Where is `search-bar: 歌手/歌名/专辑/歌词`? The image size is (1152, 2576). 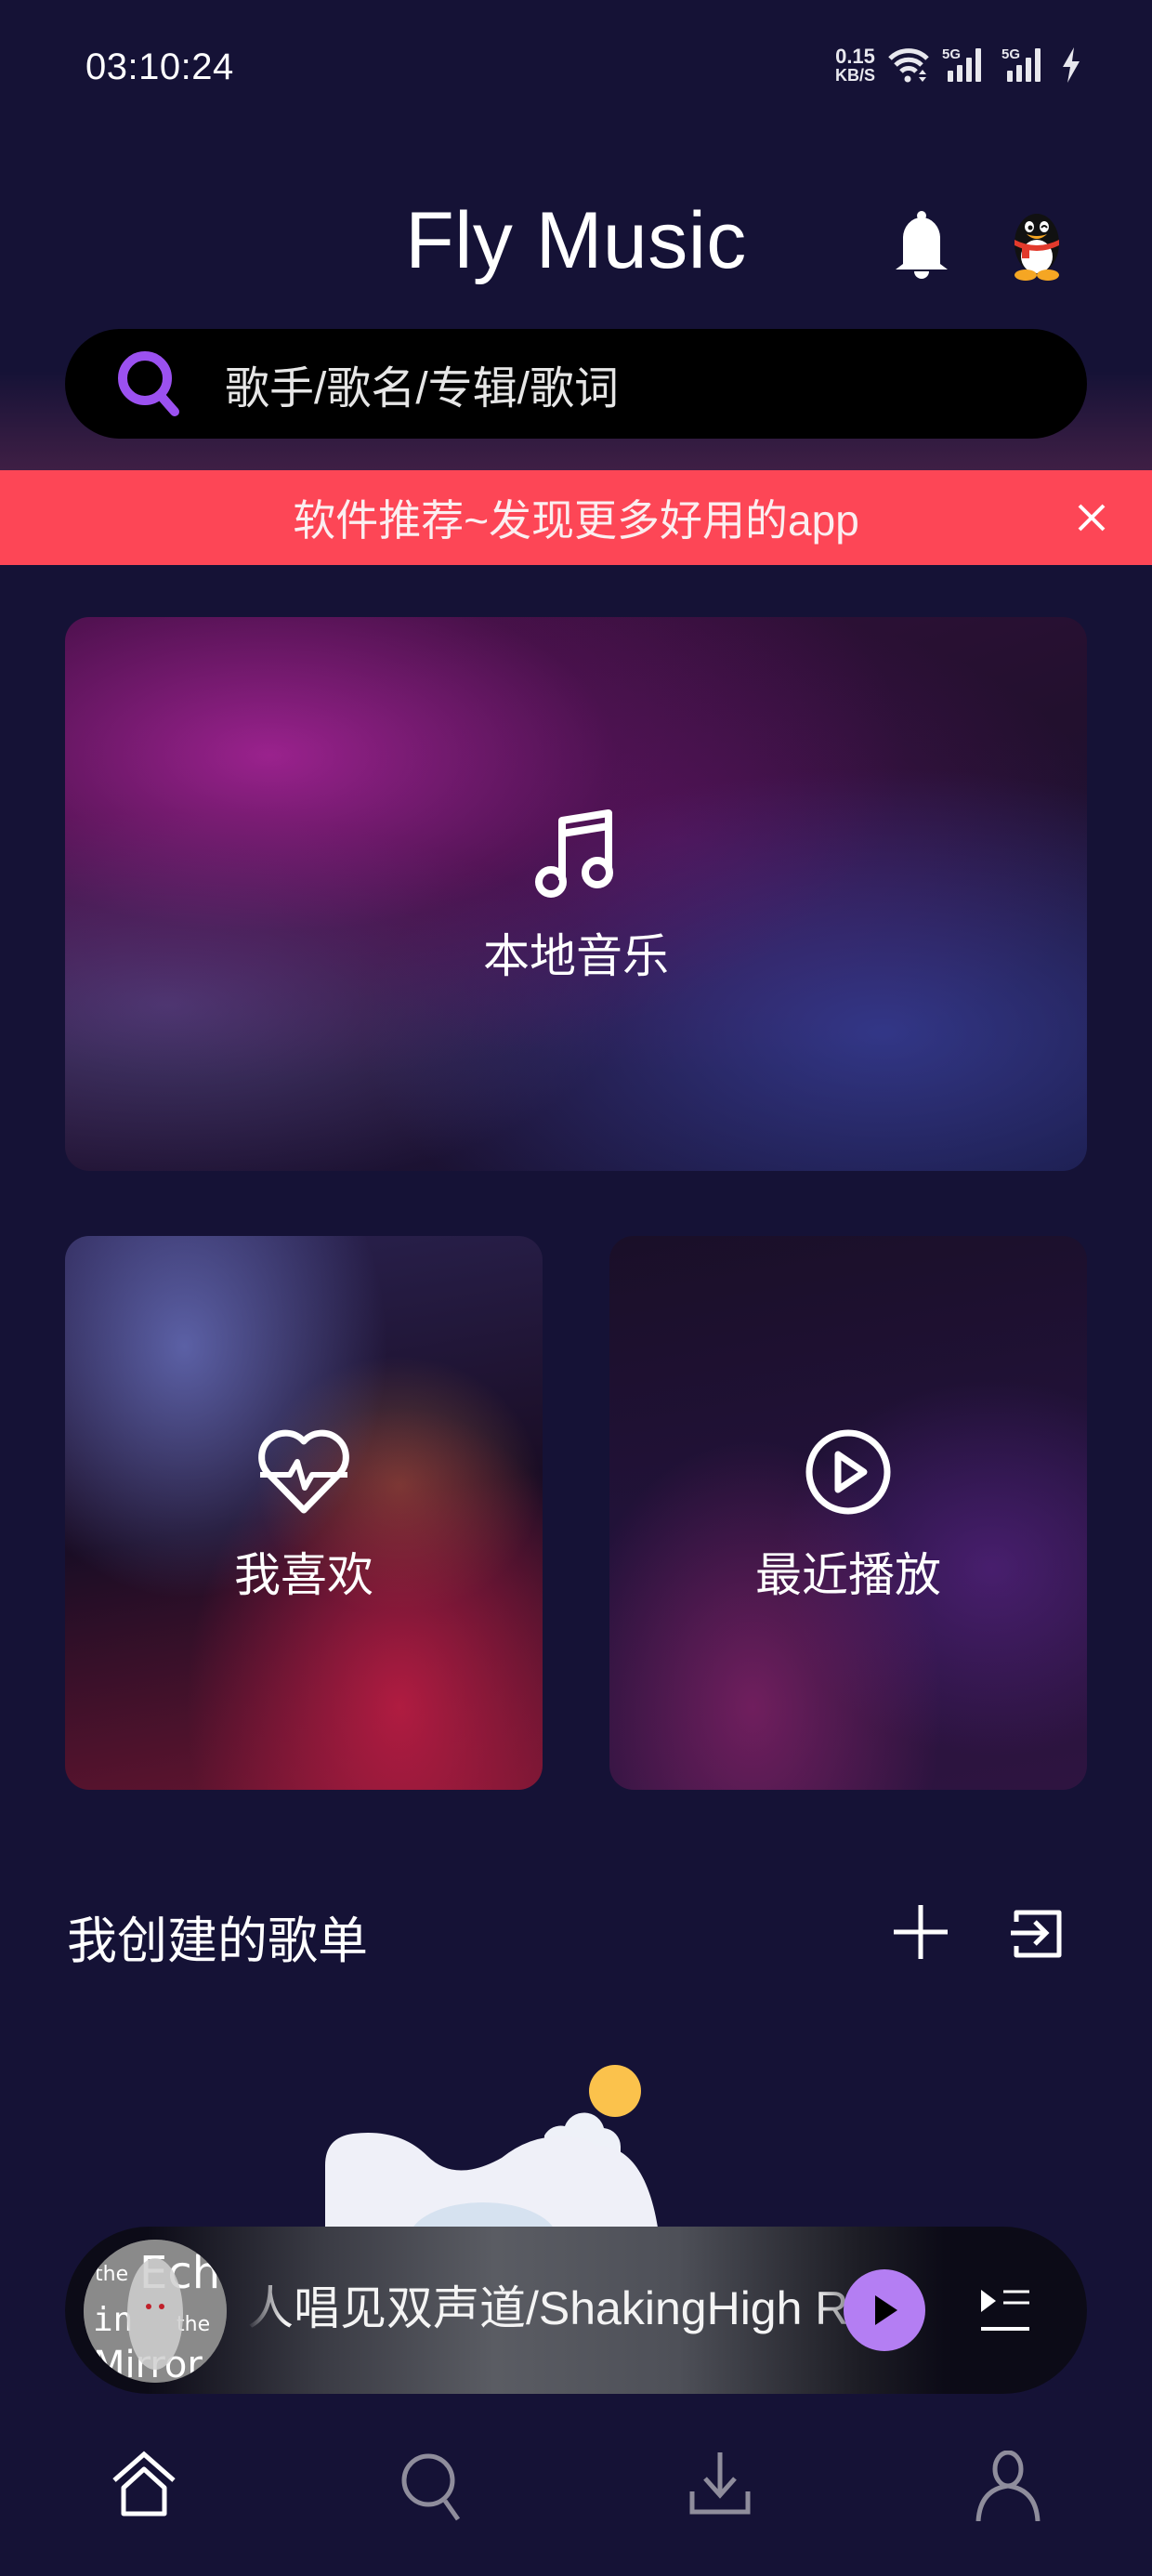
search-bar: 歌手/歌名/专辑/歌词 is located at coordinates (576, 384).